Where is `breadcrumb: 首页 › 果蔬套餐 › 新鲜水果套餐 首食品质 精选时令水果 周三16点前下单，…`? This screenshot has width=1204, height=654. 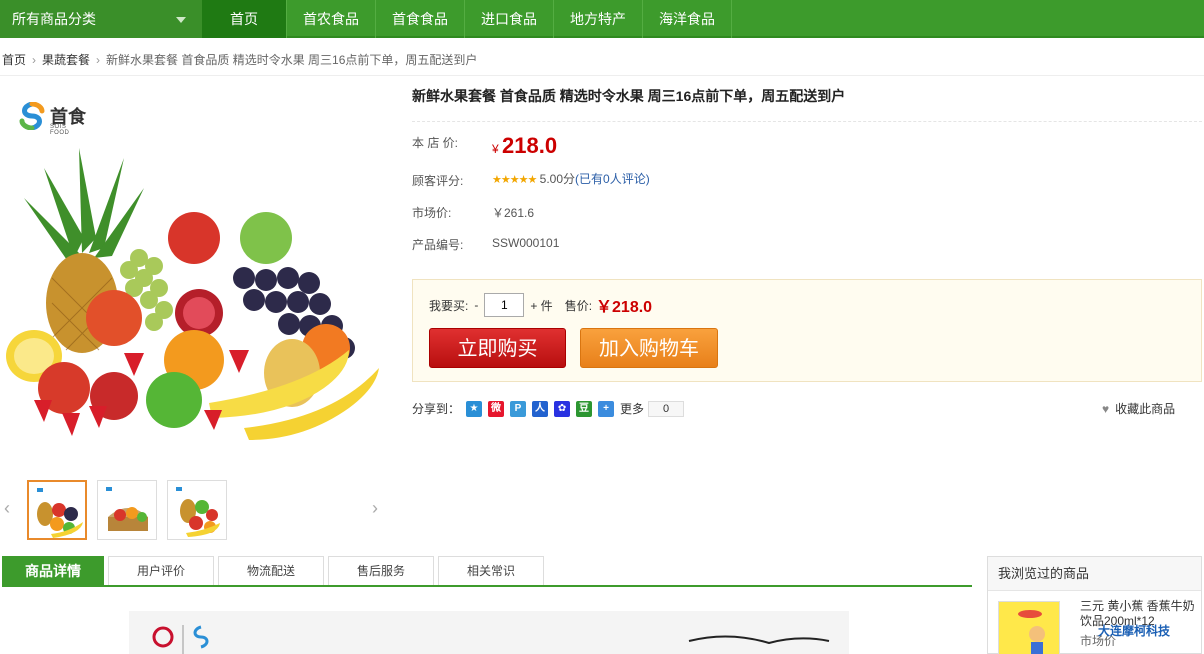
breadcrumb: 首页 › 果蔬套餐 › 新鲜水果套餐 首食品质 精选时令水果 周三16点前下单，… is located at coordinates (602, 60).